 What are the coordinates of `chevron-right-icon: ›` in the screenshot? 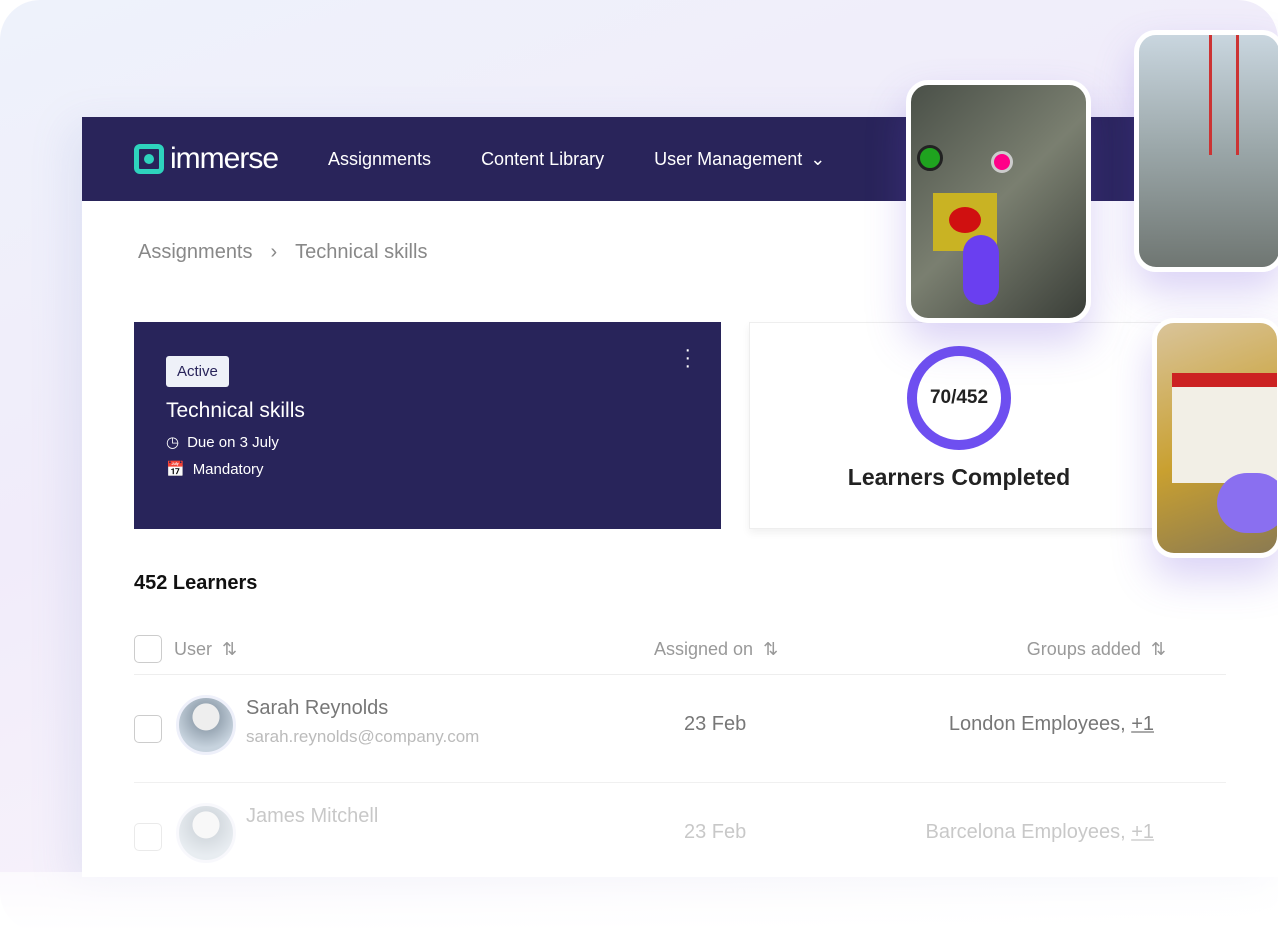 It's located at (274, 252).